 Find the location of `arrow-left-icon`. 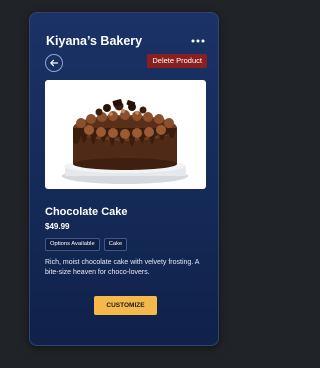

arrow-left-icon is located at coordinates (54, 63).